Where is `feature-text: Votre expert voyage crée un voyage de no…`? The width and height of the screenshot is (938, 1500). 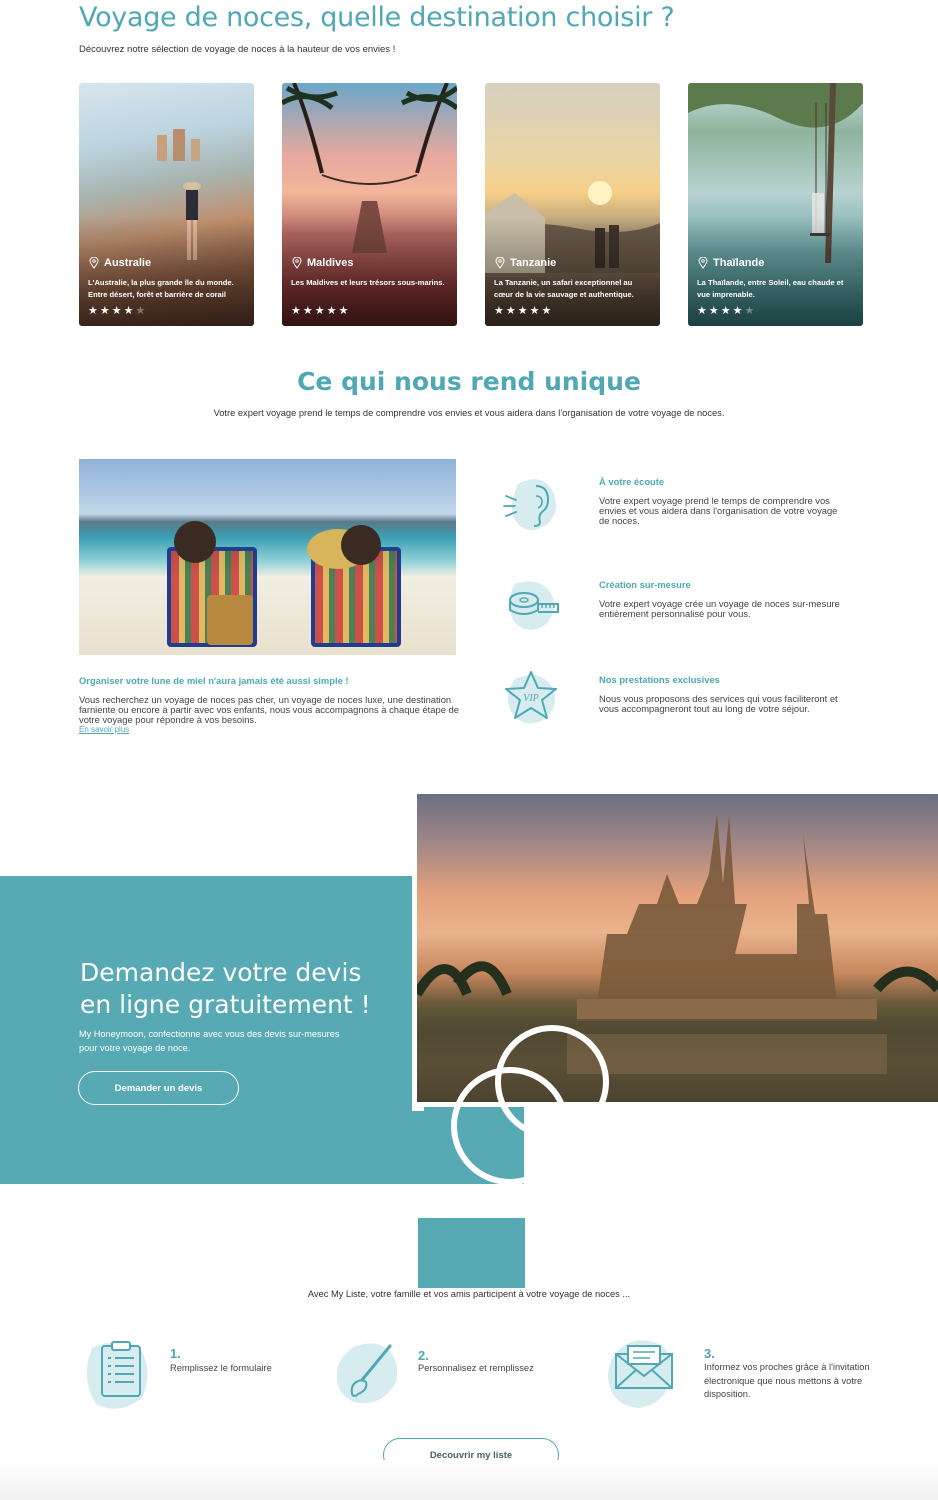 feature-text: Votre expert voyage crée un voyage de no… is located at coordinates (719, 608).